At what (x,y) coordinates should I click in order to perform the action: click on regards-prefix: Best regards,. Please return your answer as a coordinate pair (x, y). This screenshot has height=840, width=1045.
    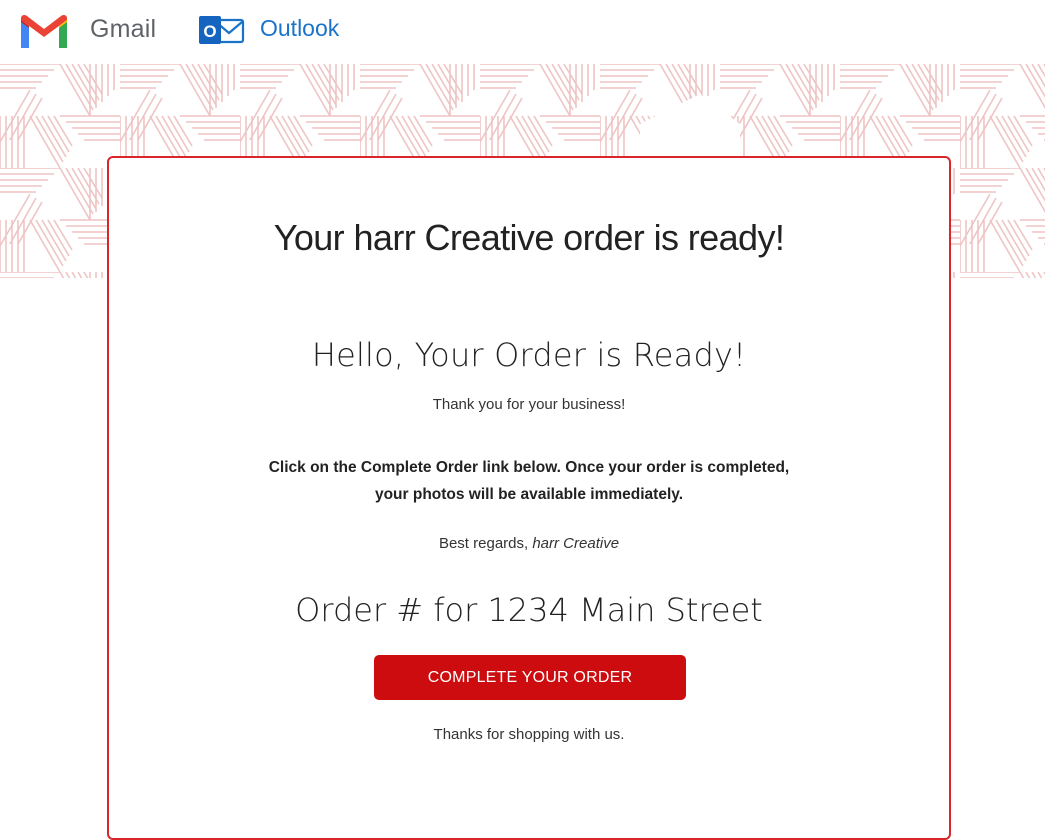
    Looking at the image, I should click on (485, 543).